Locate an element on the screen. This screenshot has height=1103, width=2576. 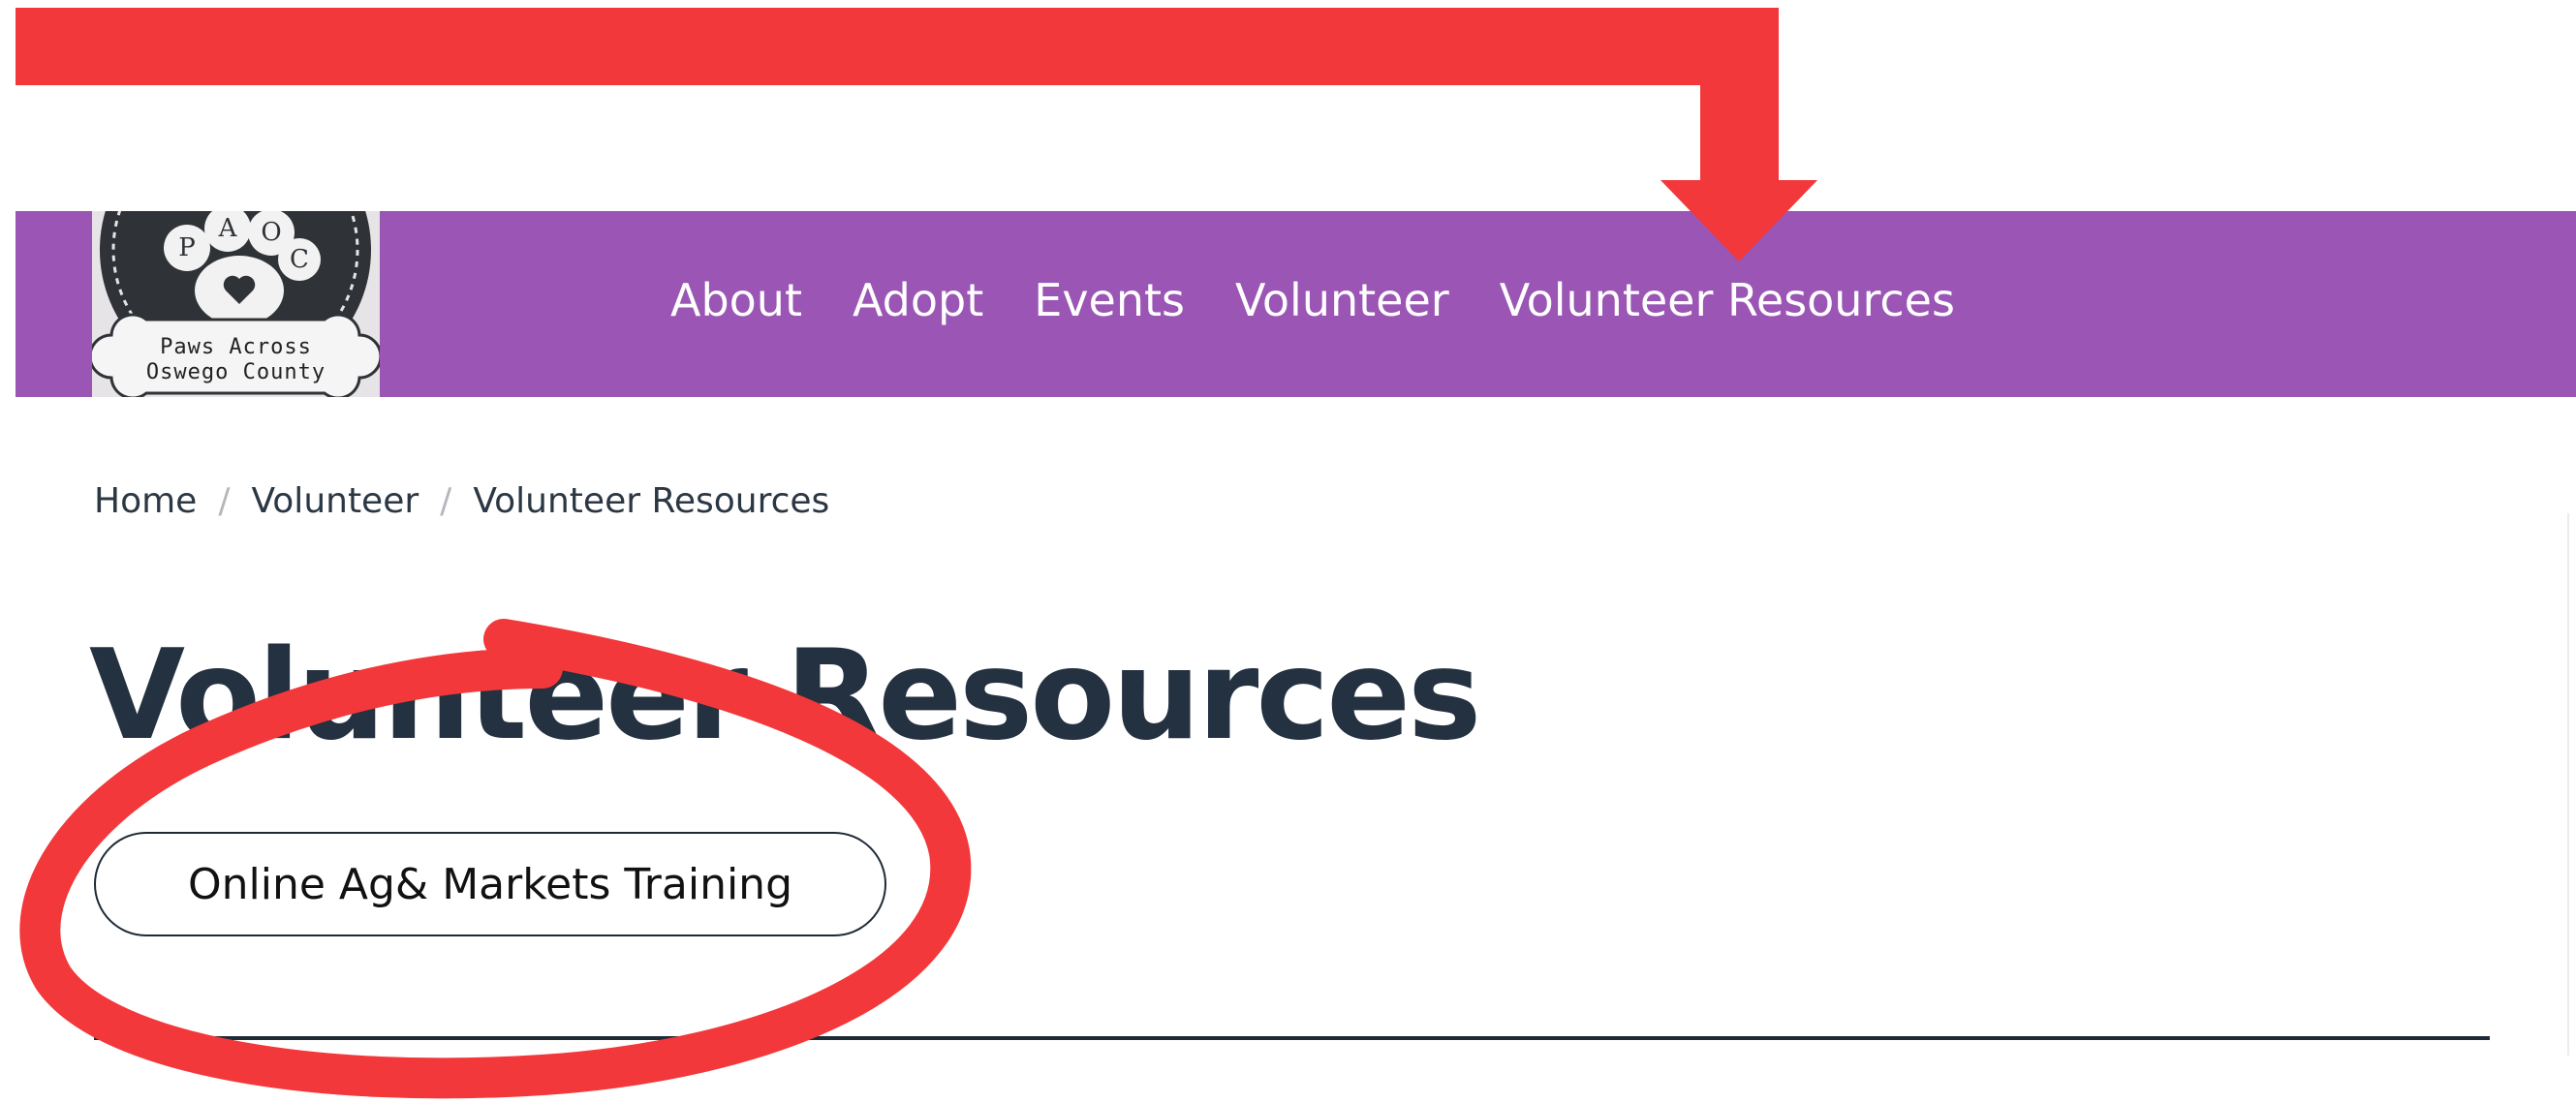
content-divider is located at coordinates (1292, 1038).